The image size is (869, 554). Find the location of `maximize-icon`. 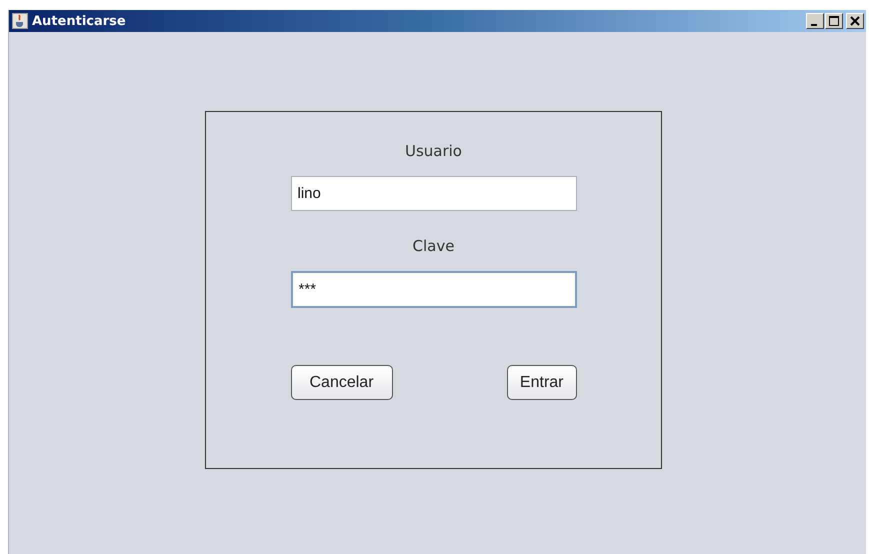

maximize-icon is located at coordinates (834, 21).